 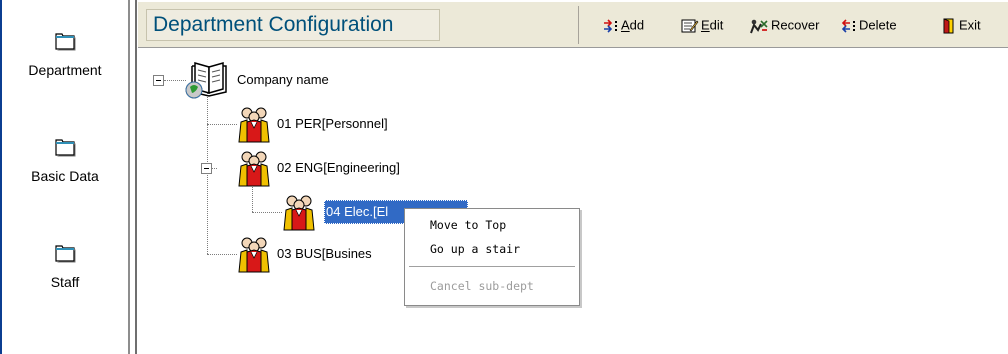 I want to click on delete-button: Delete, so click(x=869, y=25).